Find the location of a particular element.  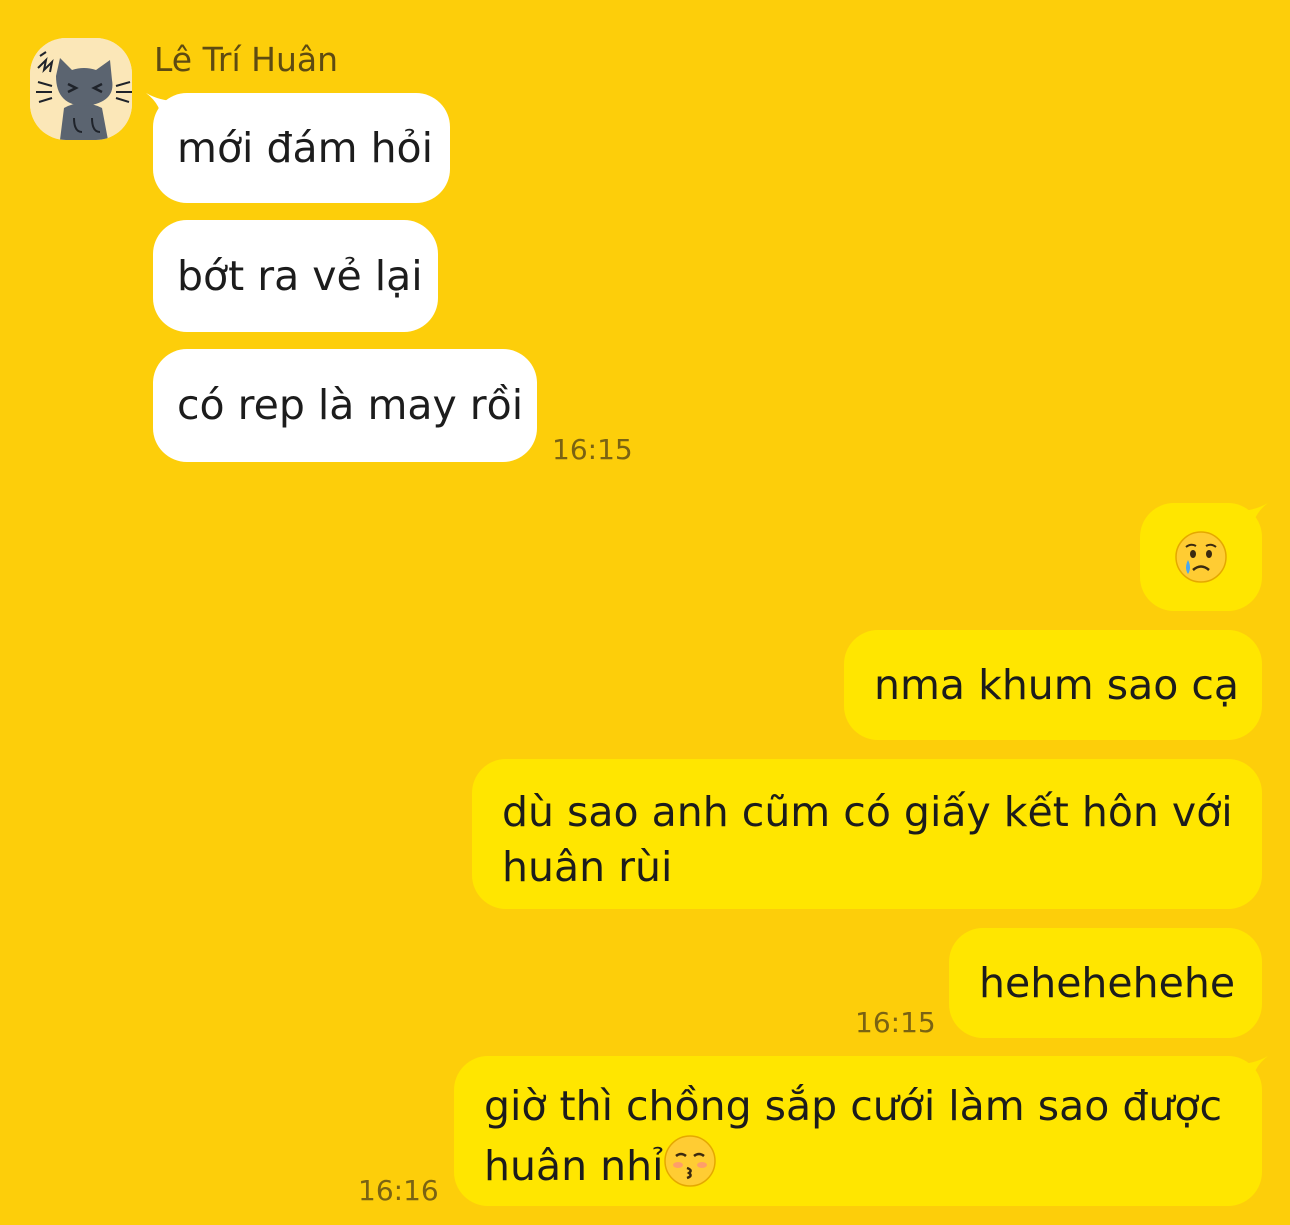

outgoing-message: nma khum sao cạ is located at coordinates (1053, 685).